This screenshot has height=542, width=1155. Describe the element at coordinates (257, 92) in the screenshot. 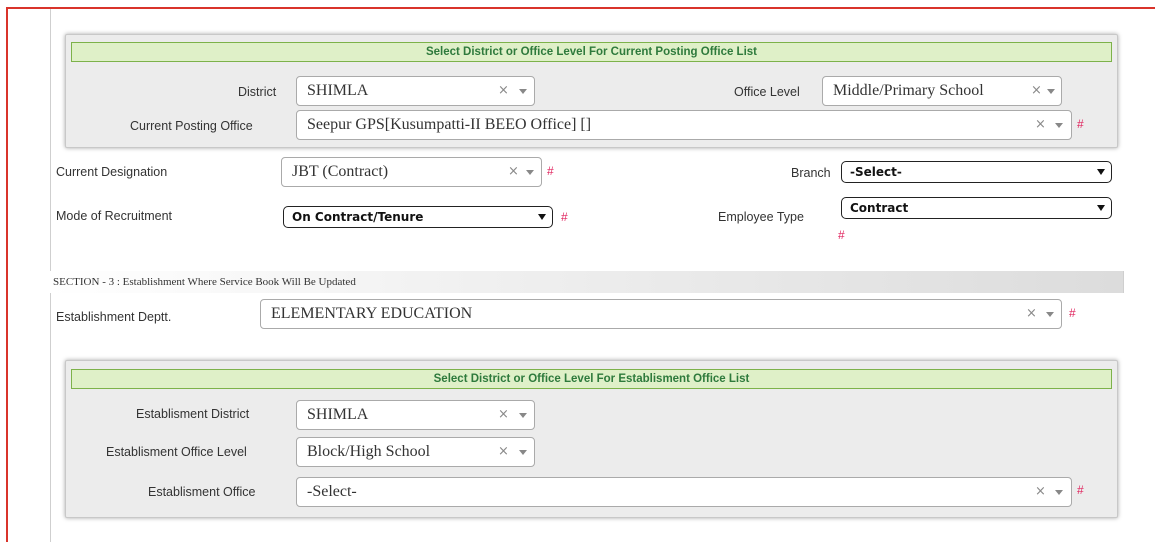

I see `district-label: District` at that location.